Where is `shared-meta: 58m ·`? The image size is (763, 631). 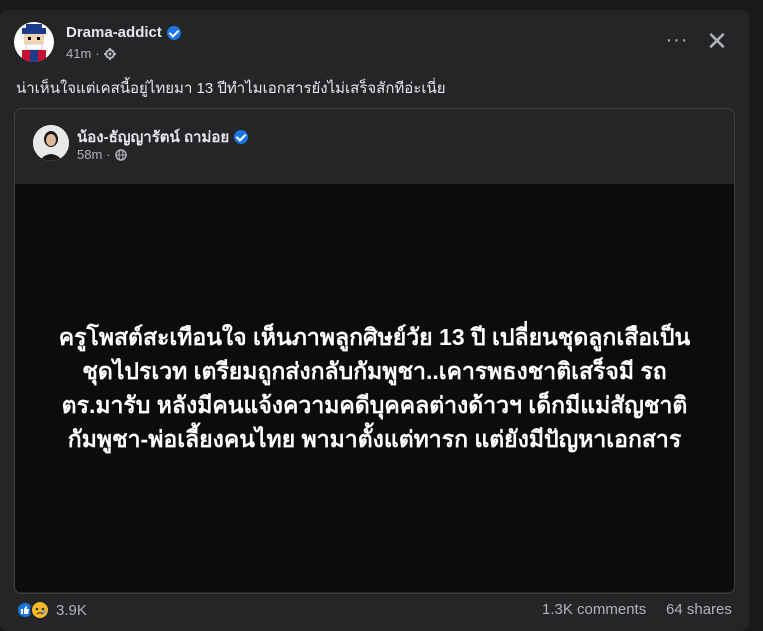 shared-meta: 58m · is located at coordinates (102, 154).